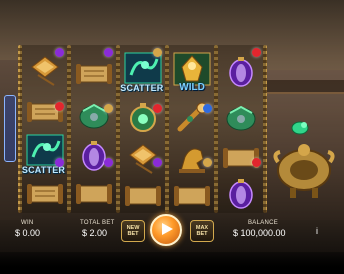 The height and width of the screenshot is (274, 344). What do you see at coordinates (95, 233) in the screenshot?
I see `total-bet-value: $ 2.00` at bounding box center [95, 233].